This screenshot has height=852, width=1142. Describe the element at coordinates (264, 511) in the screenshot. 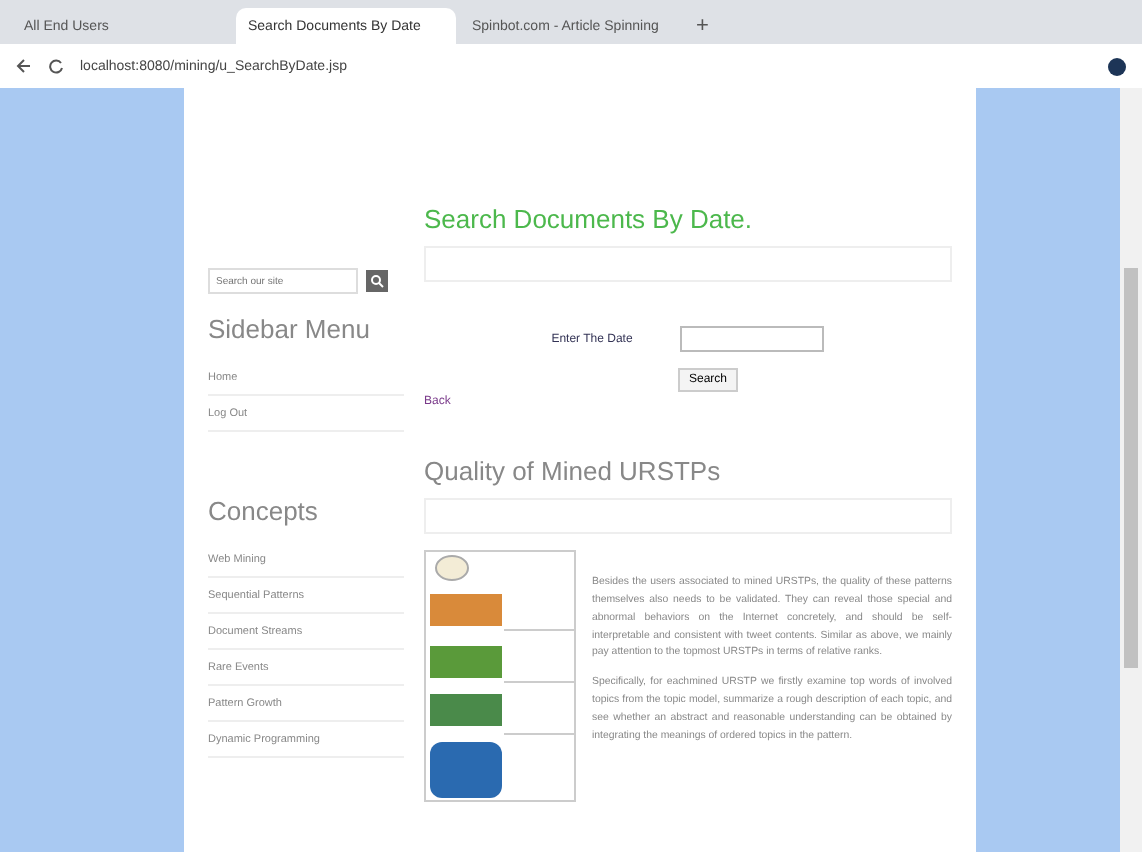

I see `sidebar-heading: Concepts` at that location.